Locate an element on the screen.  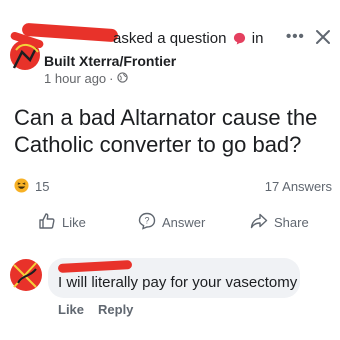
like-button: Like is located at coordinates (62, 222).